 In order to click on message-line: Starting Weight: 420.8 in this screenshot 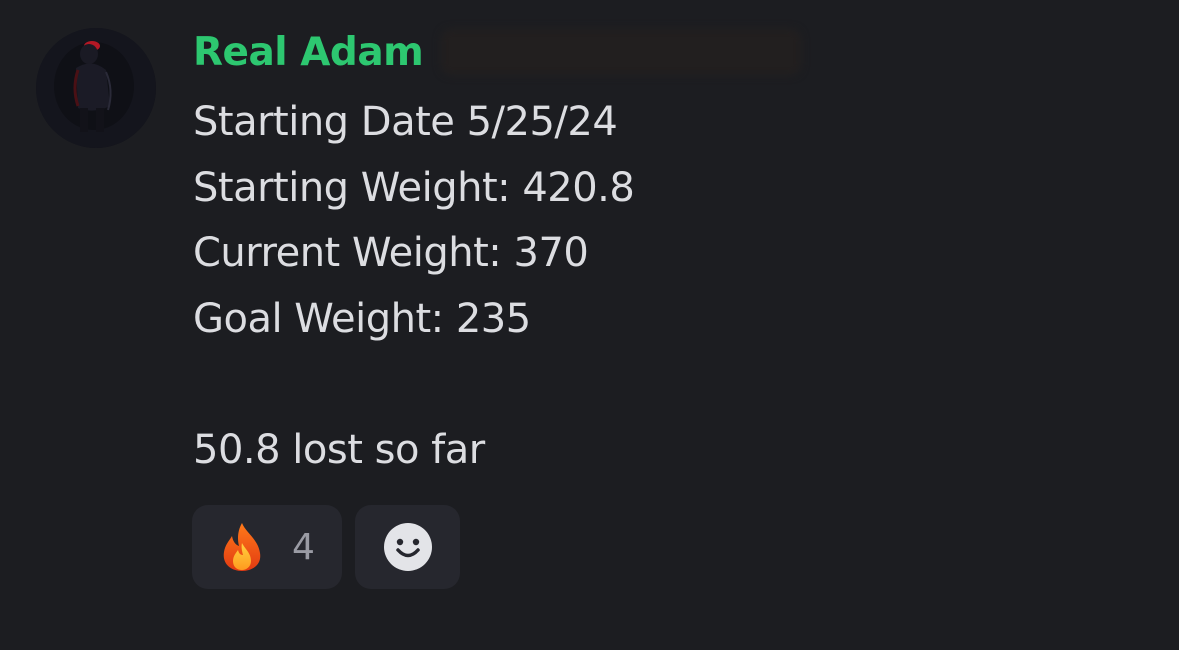, I will do `click(414, 187)`.